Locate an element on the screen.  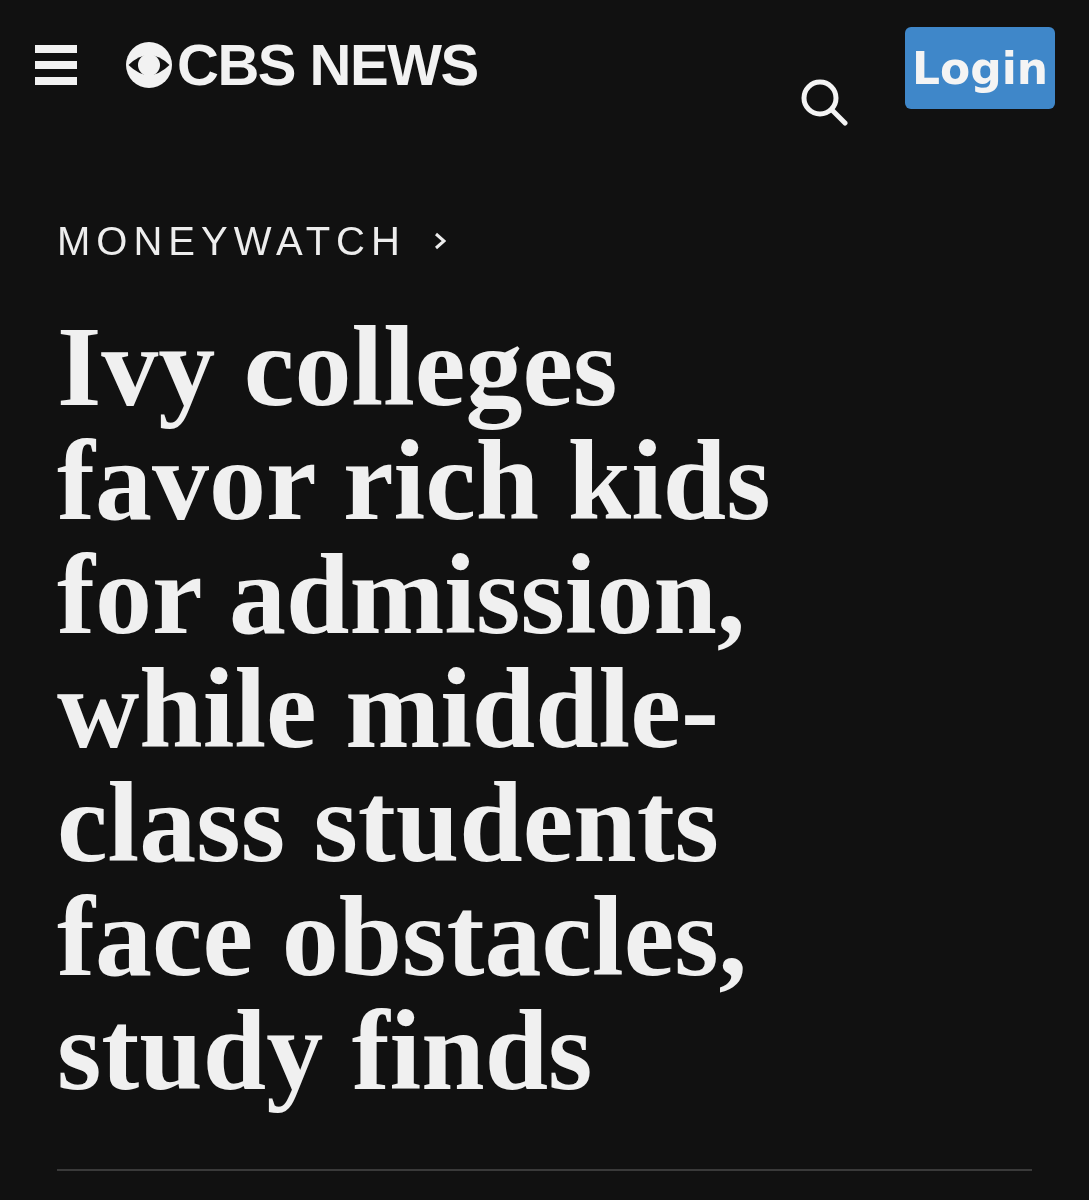
menu-icon is located at coordinates (56, 65).